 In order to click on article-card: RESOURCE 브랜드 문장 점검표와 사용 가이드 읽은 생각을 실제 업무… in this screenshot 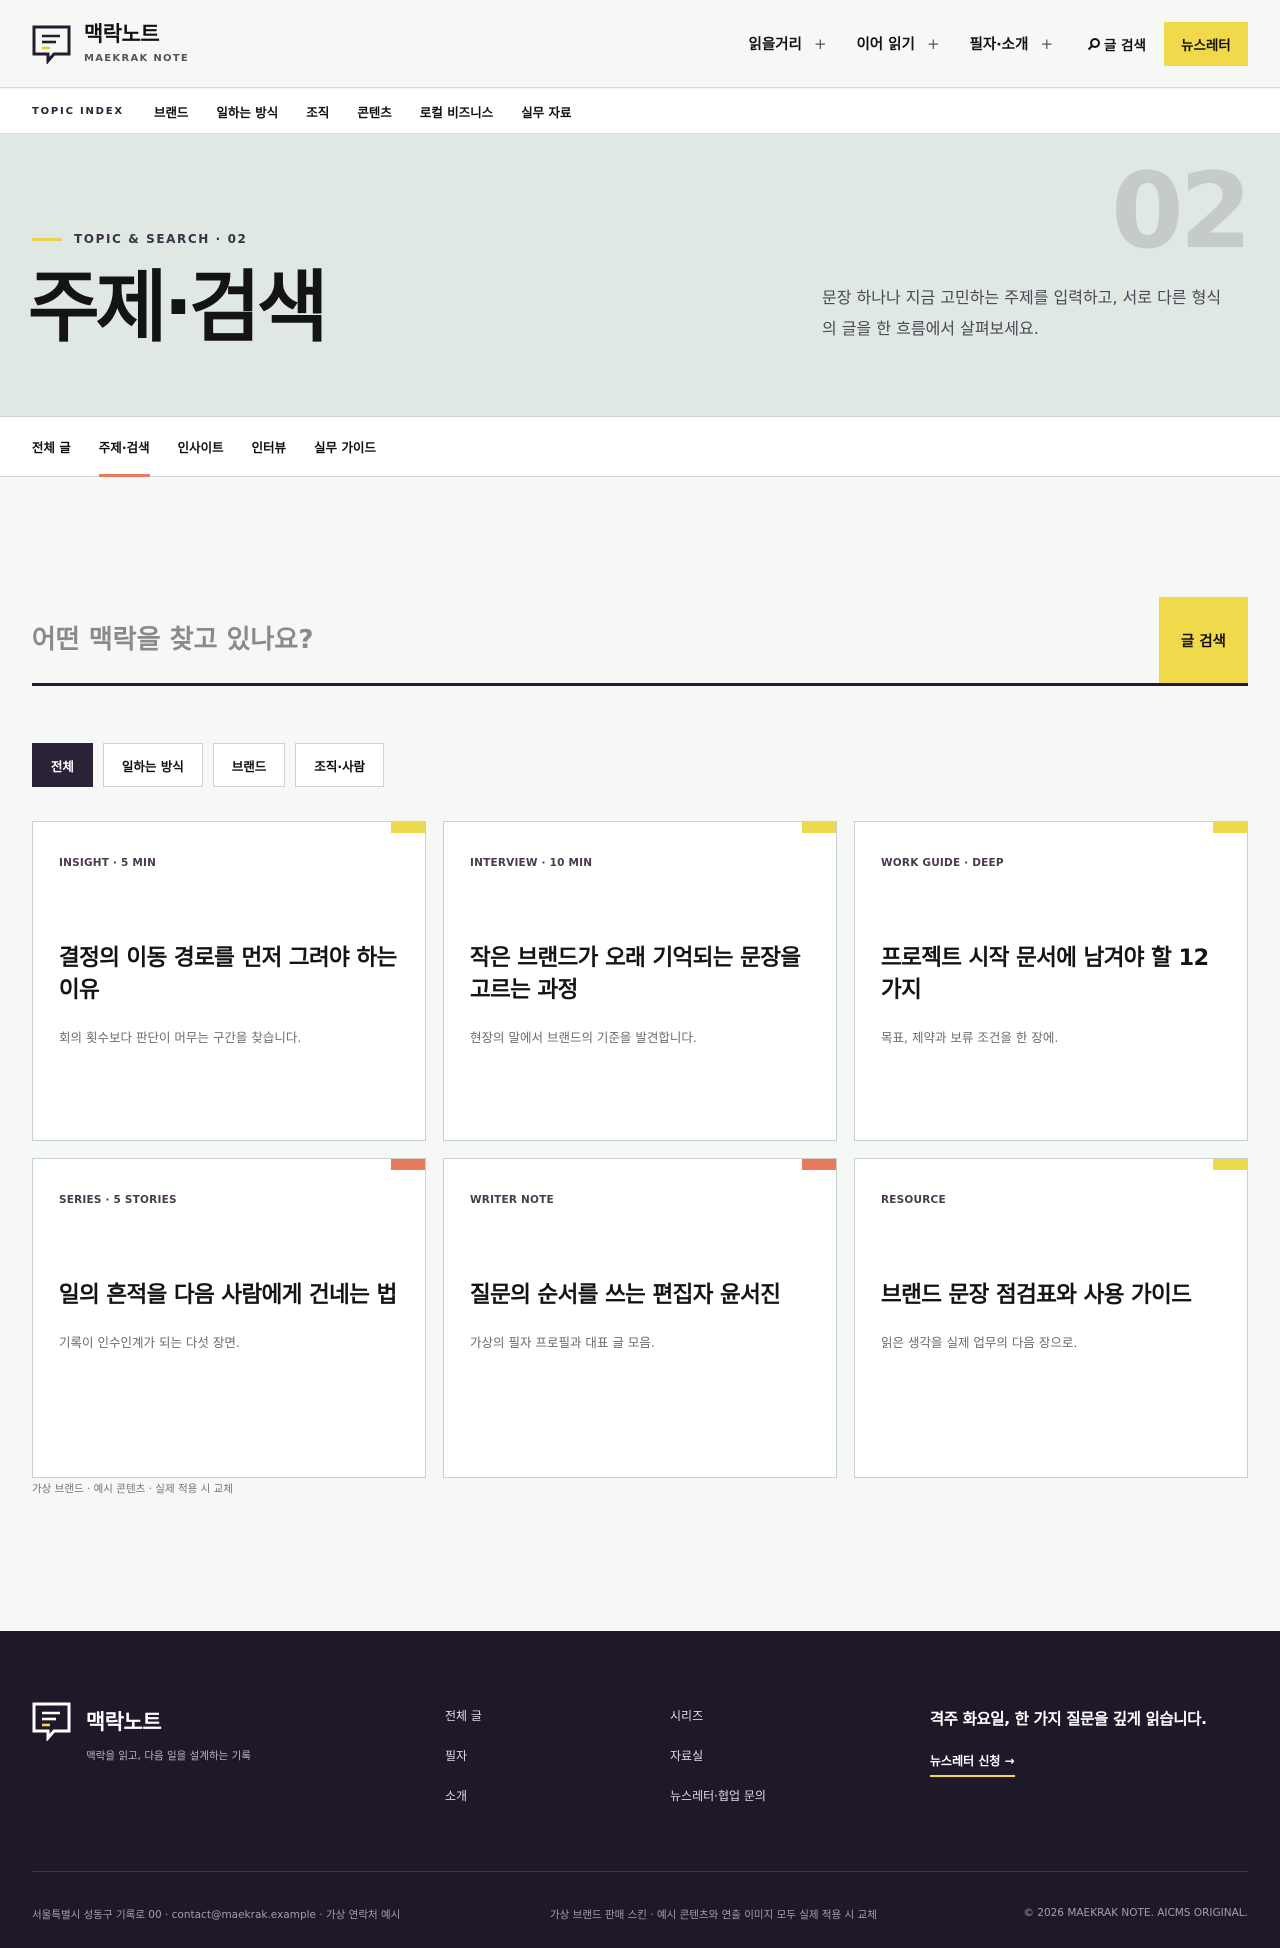, I will do `click(1051, 1318)`.